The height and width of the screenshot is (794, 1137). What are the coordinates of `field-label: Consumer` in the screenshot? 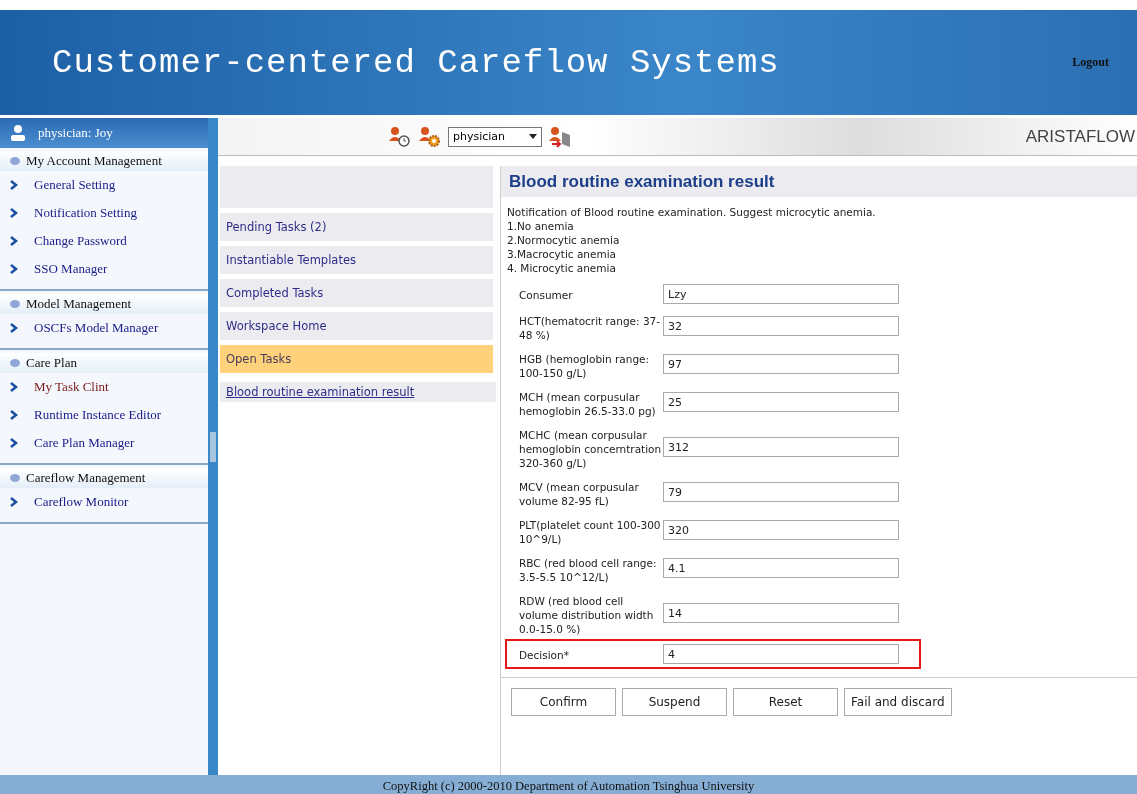 It's located at (546, 295).